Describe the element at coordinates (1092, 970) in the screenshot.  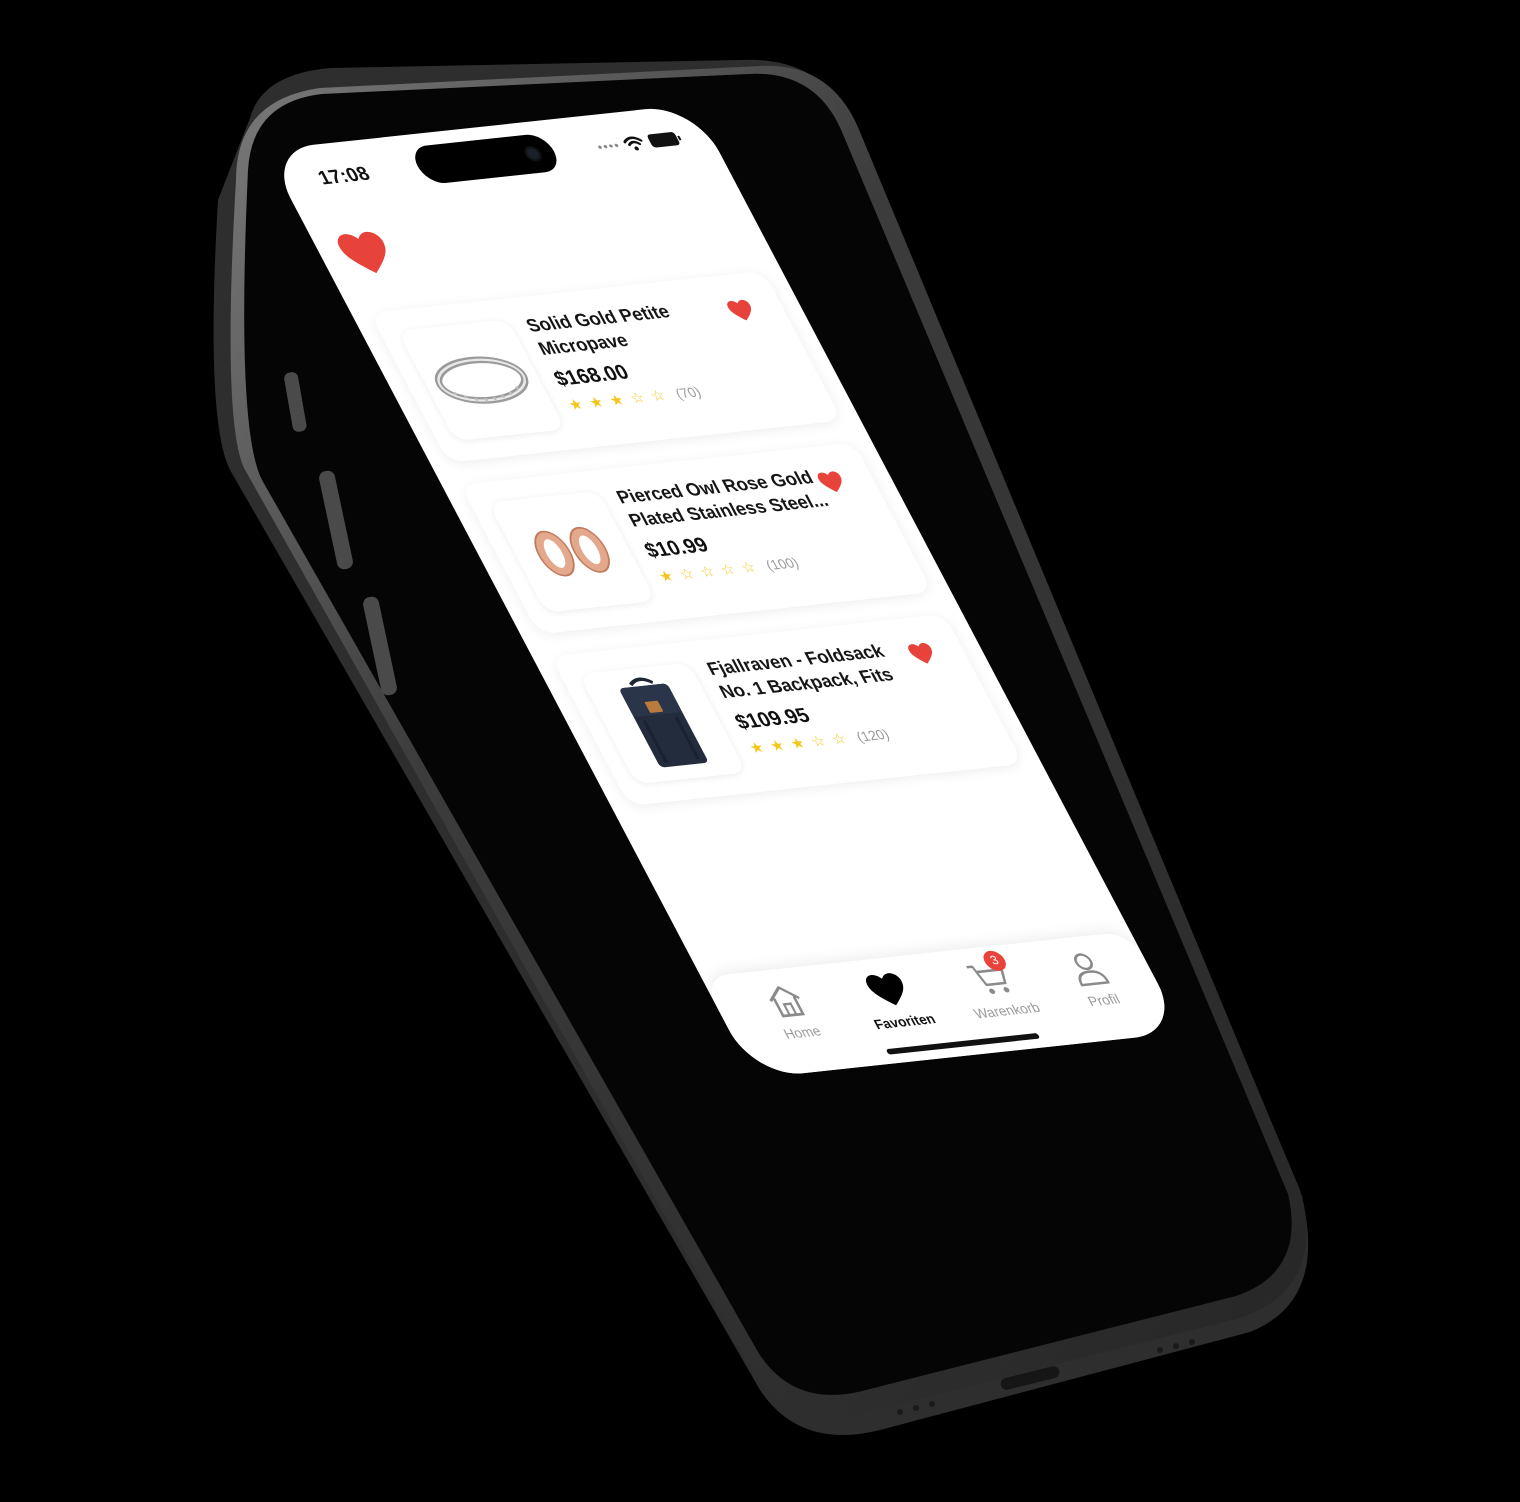
I see `profile-icon` at that location.